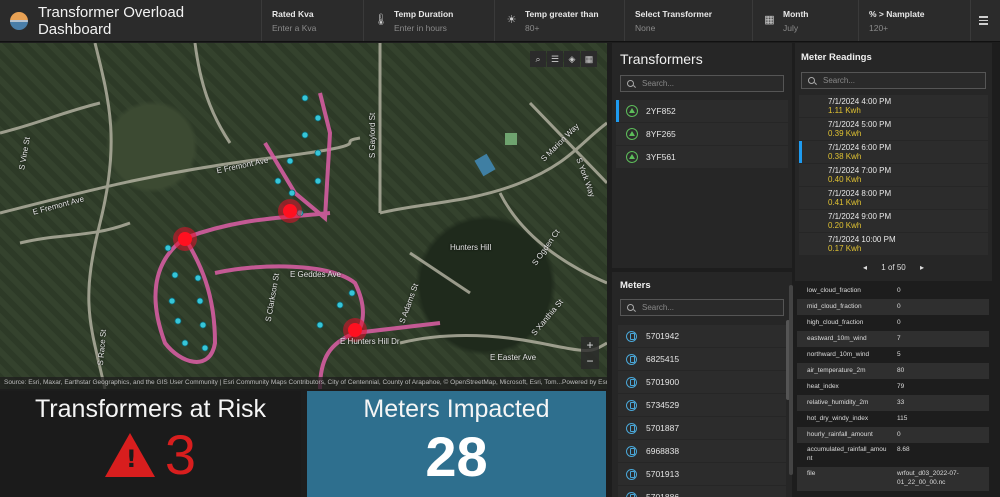 This screenshot has width=1000, height=497. I want to click on list-item: 2YF852, so click(702, 111).